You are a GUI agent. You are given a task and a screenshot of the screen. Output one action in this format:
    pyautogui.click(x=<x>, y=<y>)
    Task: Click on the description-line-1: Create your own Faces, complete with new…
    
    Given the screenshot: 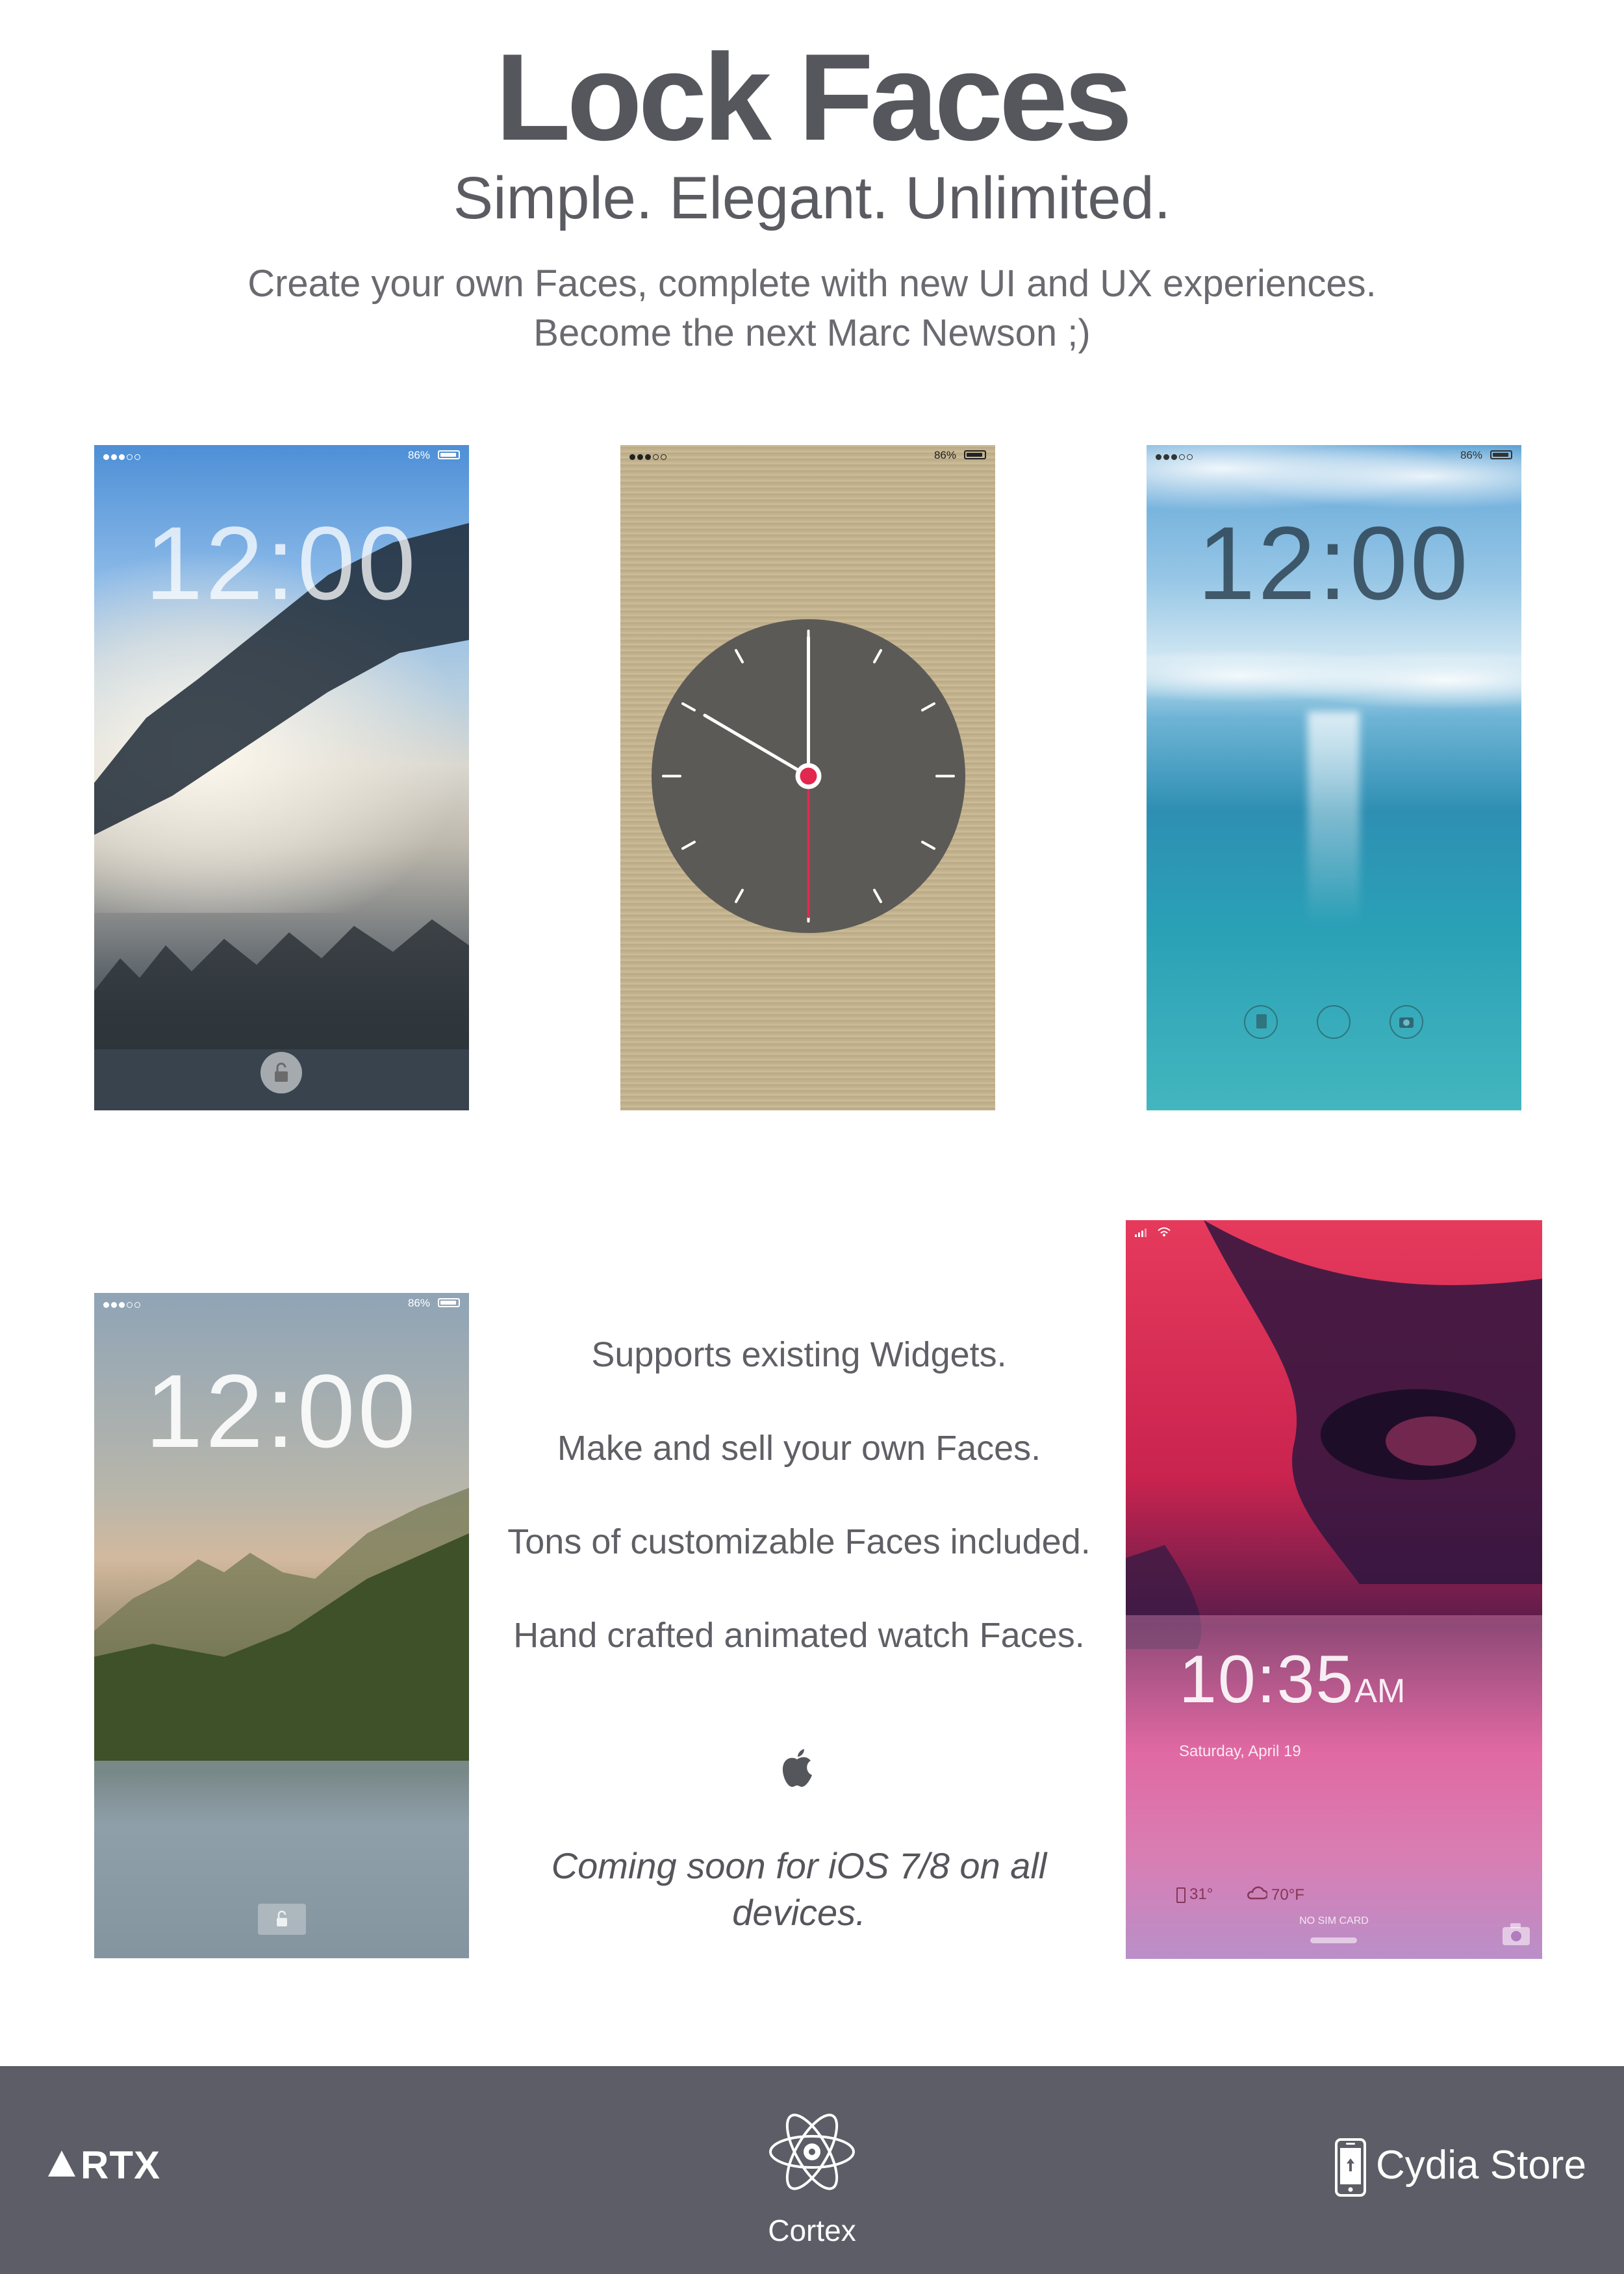 What is the action you would take?
    pyautogui.click(x=812, y=283)
    